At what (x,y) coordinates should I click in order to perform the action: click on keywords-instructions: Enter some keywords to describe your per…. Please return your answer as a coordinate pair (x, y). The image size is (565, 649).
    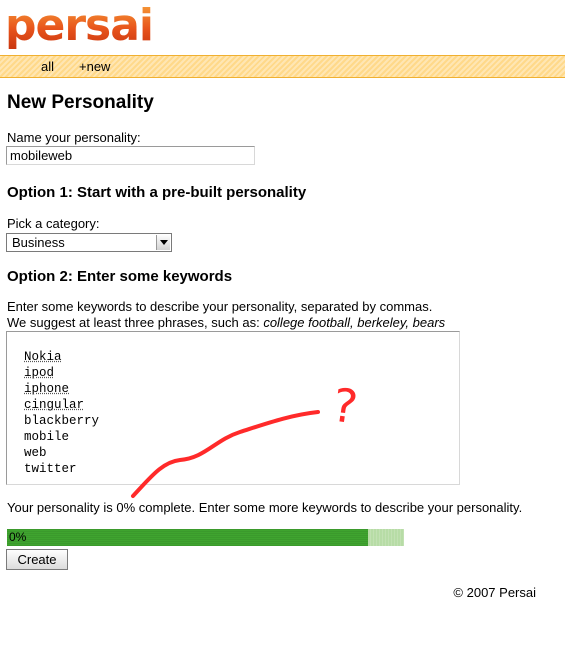
    Looking at the image, I should click on (220, 306).